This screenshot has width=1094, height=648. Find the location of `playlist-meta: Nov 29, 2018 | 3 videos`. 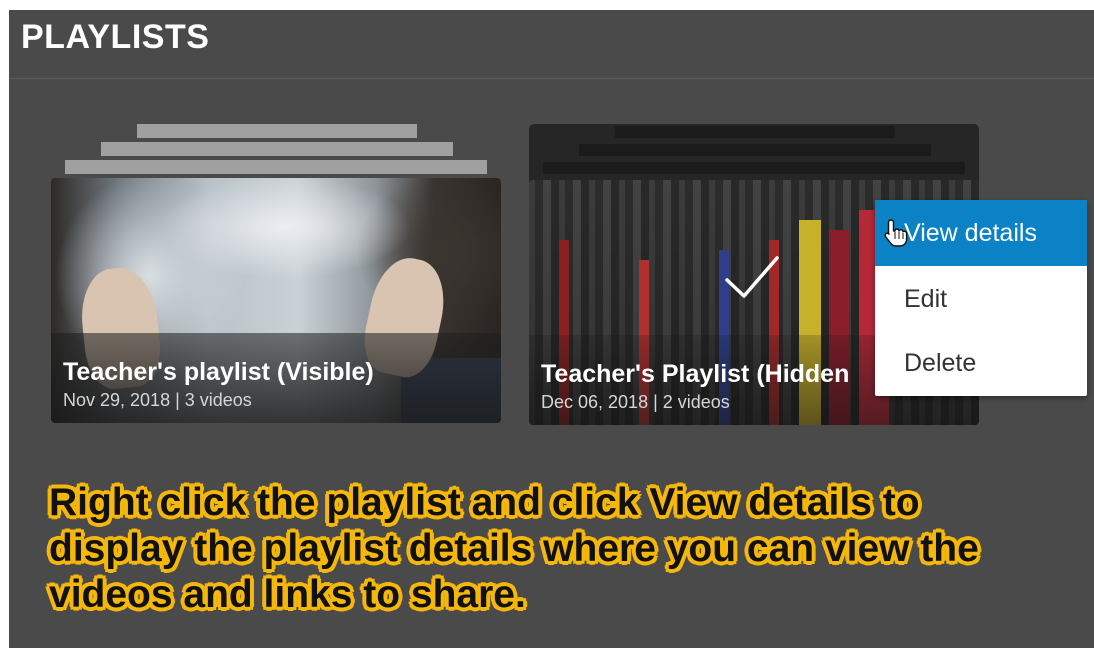

playlist-meta: Nov 29, 2018 | 3 videos is located at coordinates (157, 400).